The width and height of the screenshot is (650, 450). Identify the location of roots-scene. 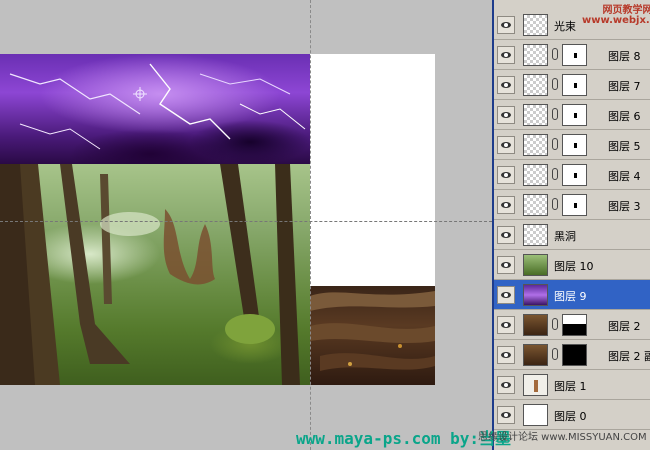
(372, 331).